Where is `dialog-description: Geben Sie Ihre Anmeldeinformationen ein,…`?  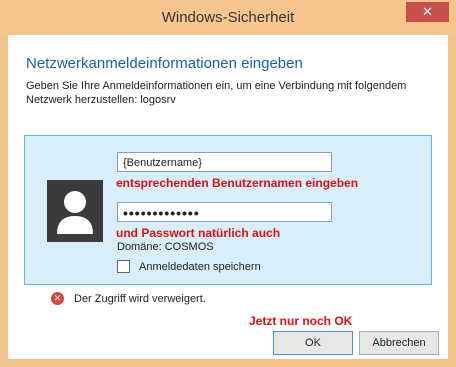 dialog-description: Geben Sie Ihre Anmeldeinformationen ein,… is located at coordinates (216, 93).